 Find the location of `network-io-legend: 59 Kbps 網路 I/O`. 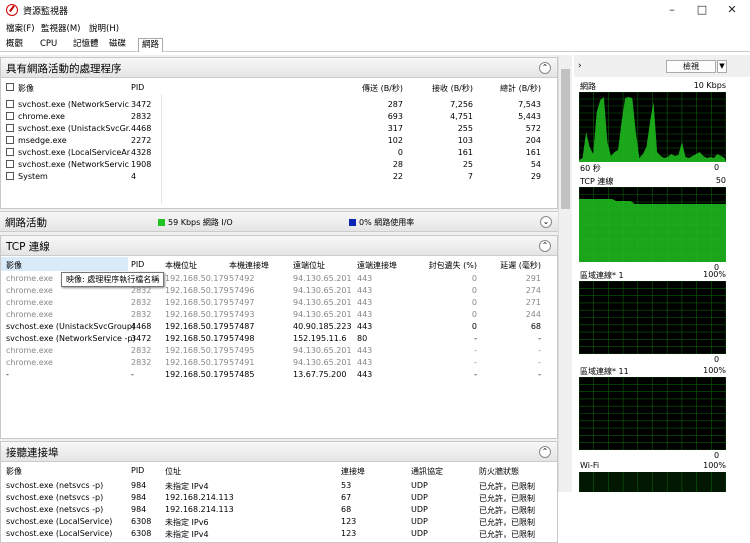

network-io-legend: 59 Kbps 網路 I/O is located at coordinates (195, 222).